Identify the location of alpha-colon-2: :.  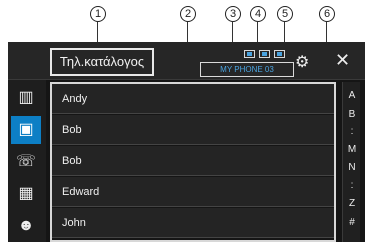
(352, 185).